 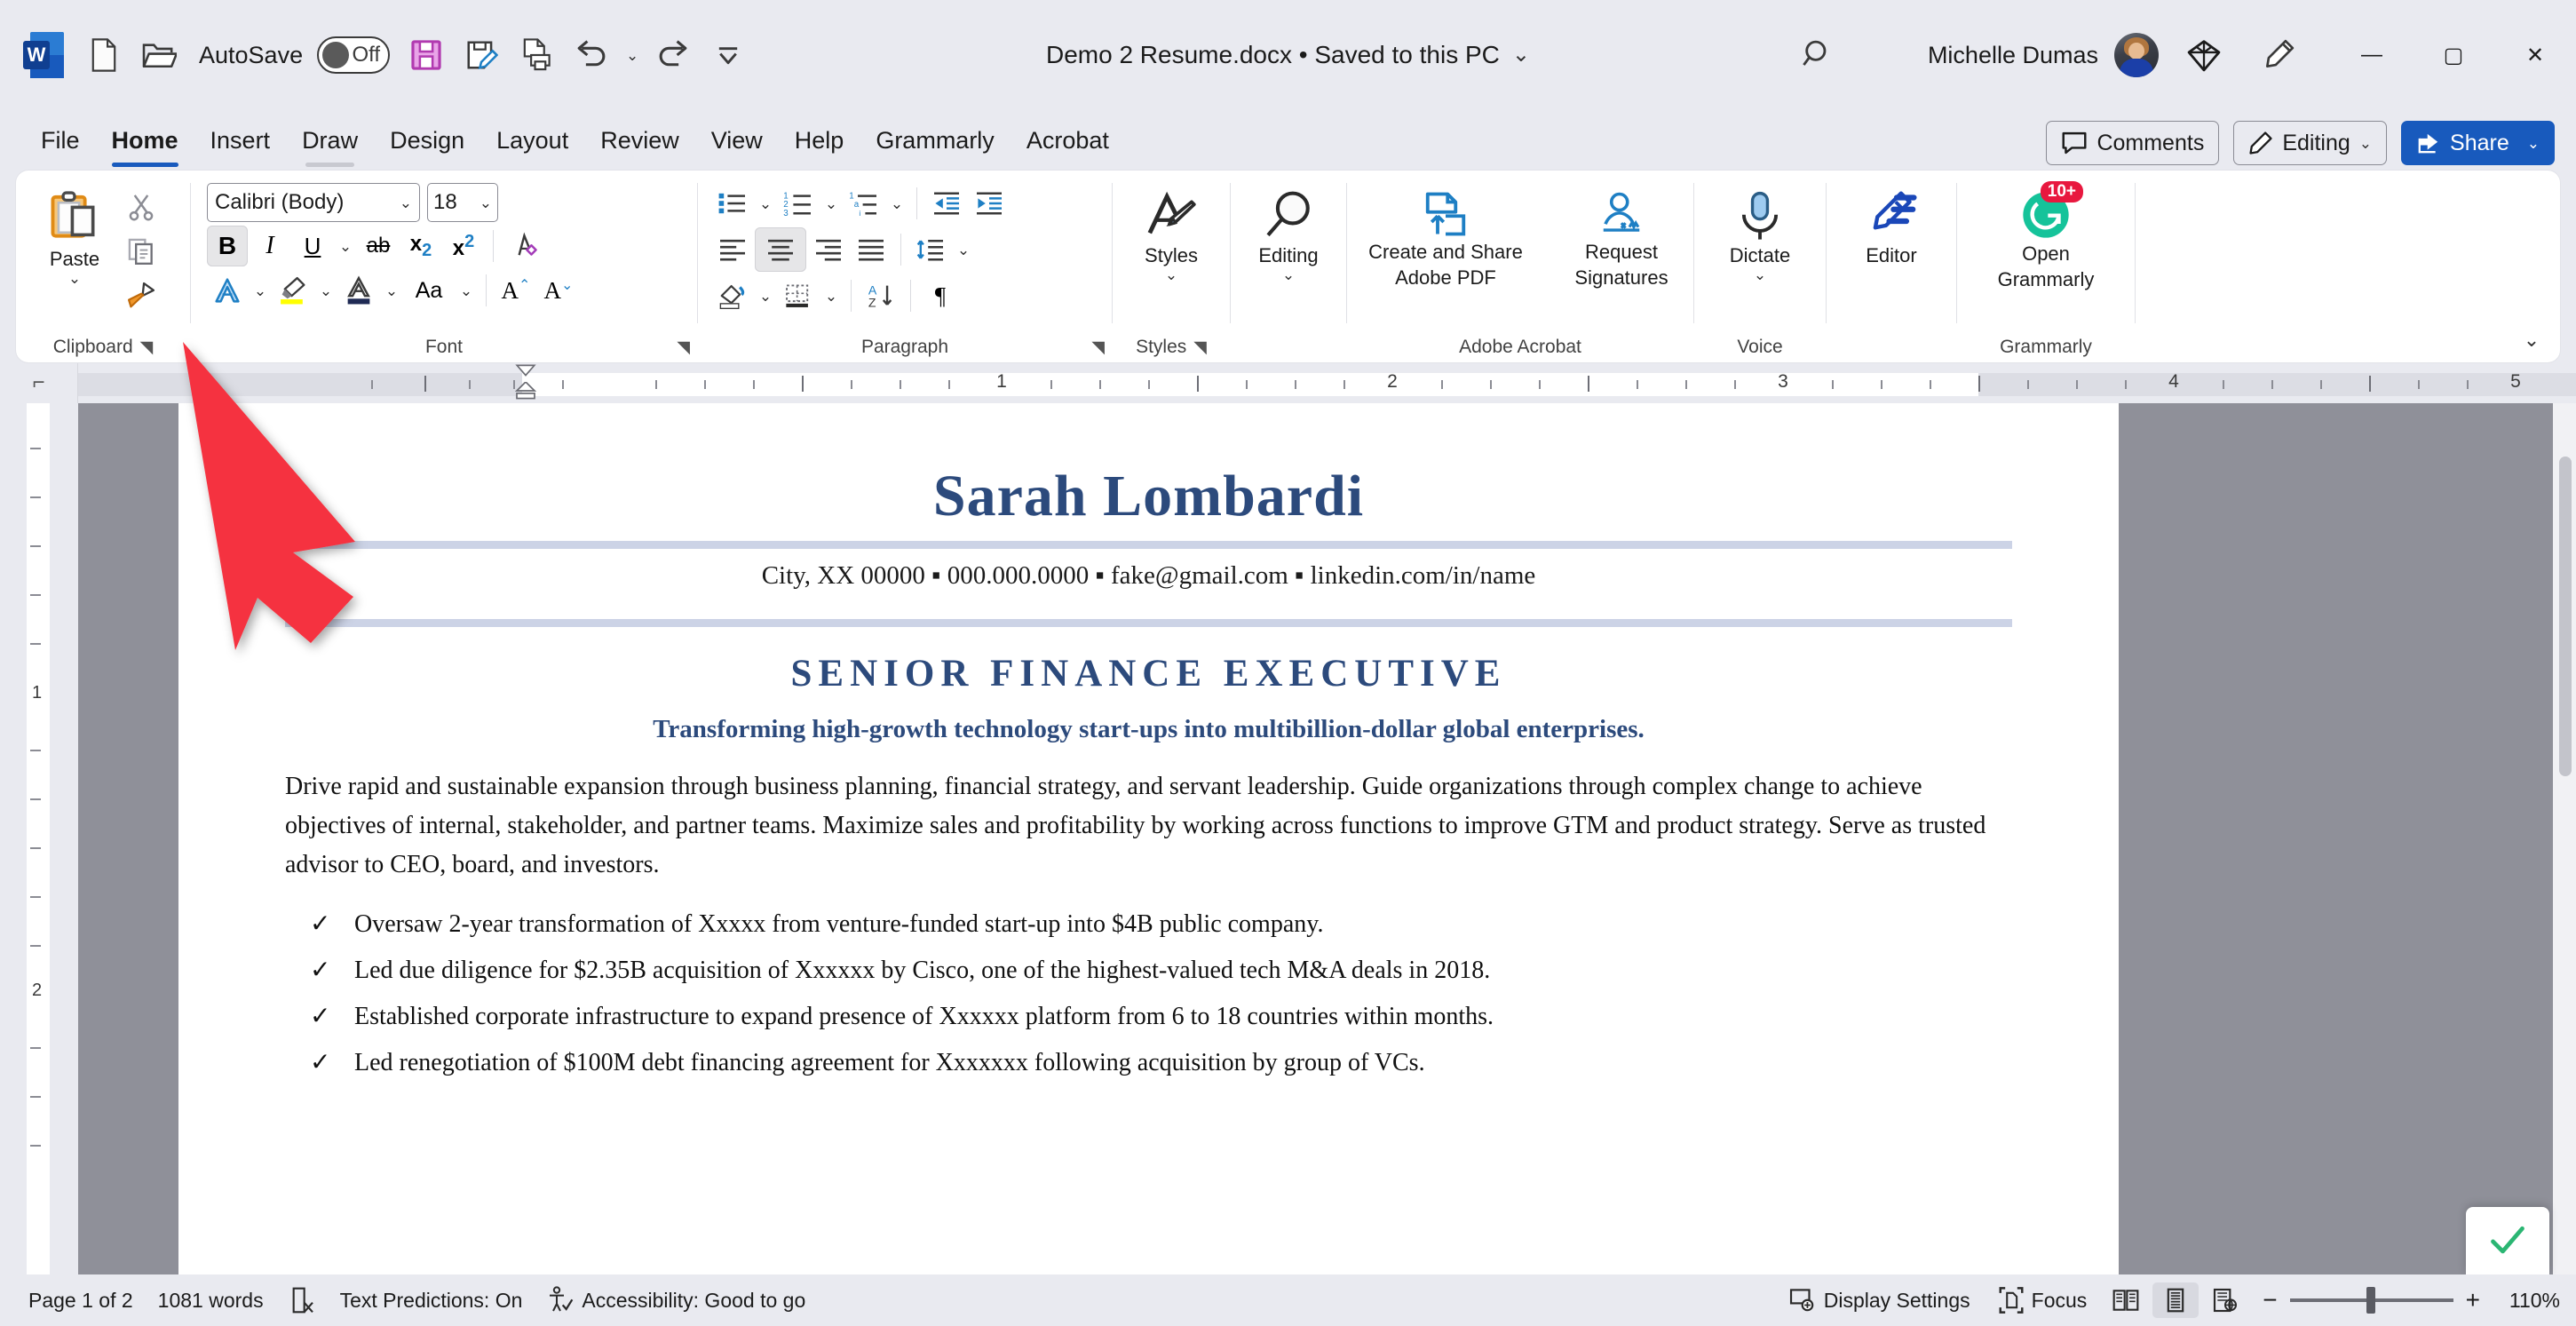 What do you see at coordinates (293, 290) in the screenshot?
I see `text-highlight-color-icon` at bounding box center [293, 290].